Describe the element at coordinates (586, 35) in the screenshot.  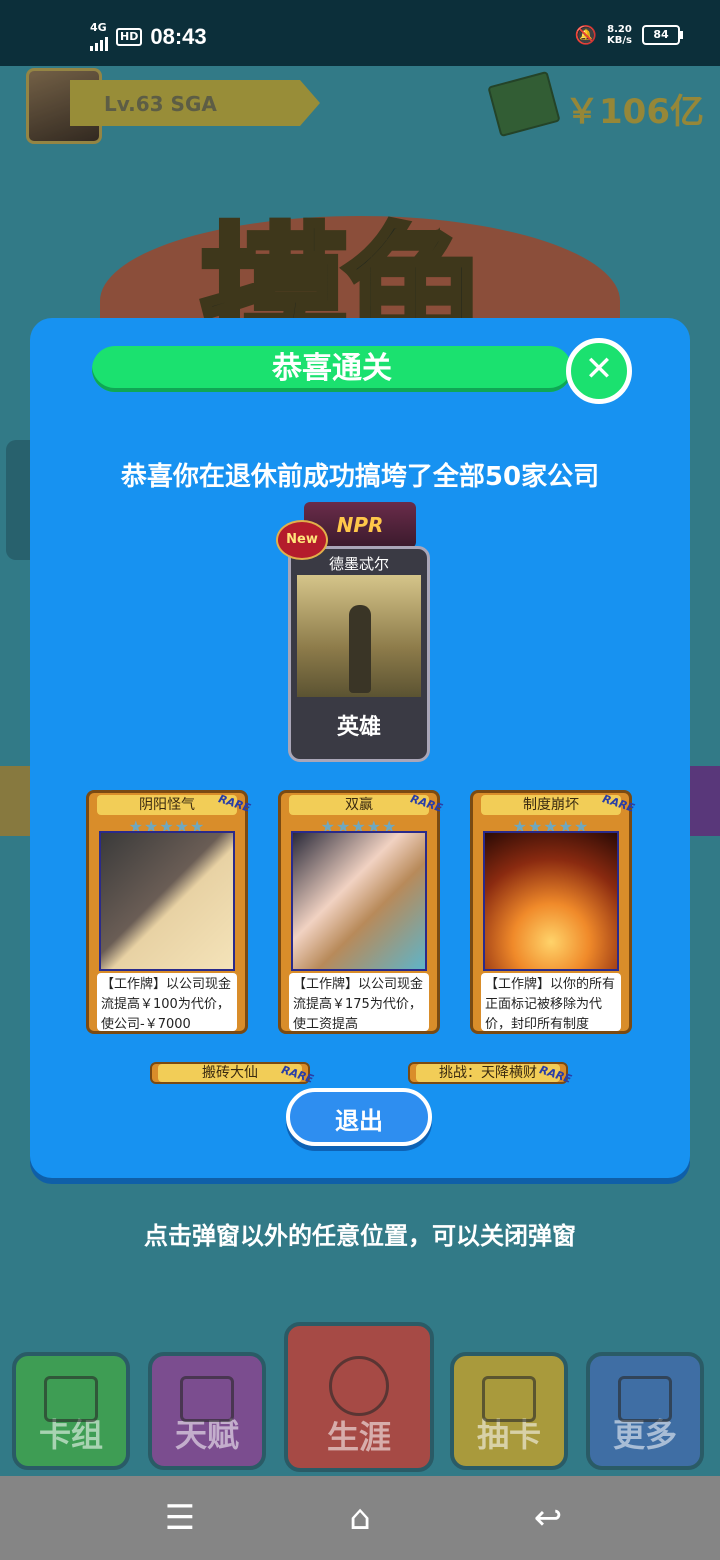
I see `mute-icon: 🔕` at that location.